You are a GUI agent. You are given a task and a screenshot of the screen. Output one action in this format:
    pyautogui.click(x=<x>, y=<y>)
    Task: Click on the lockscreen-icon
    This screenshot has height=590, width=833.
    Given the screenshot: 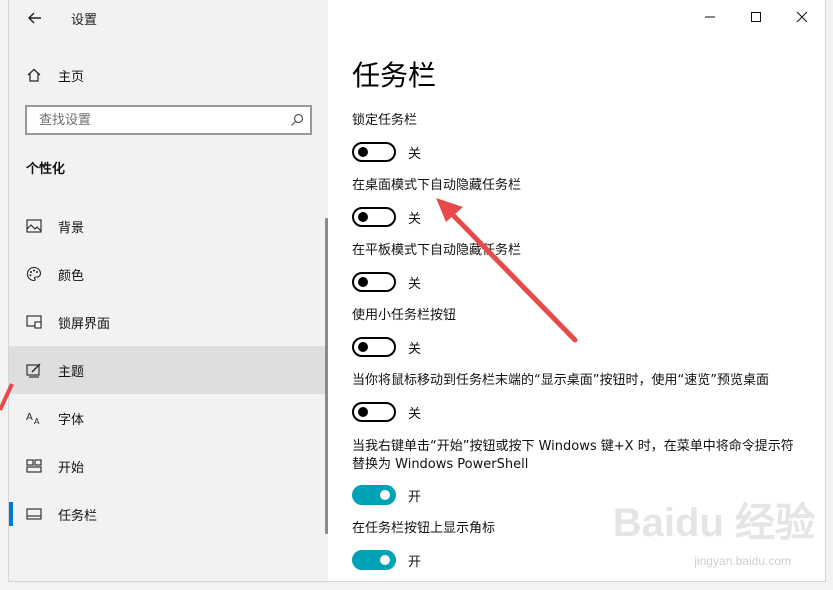 What is the action you would take?
    pyautogui.click(x=34, y=322)
    